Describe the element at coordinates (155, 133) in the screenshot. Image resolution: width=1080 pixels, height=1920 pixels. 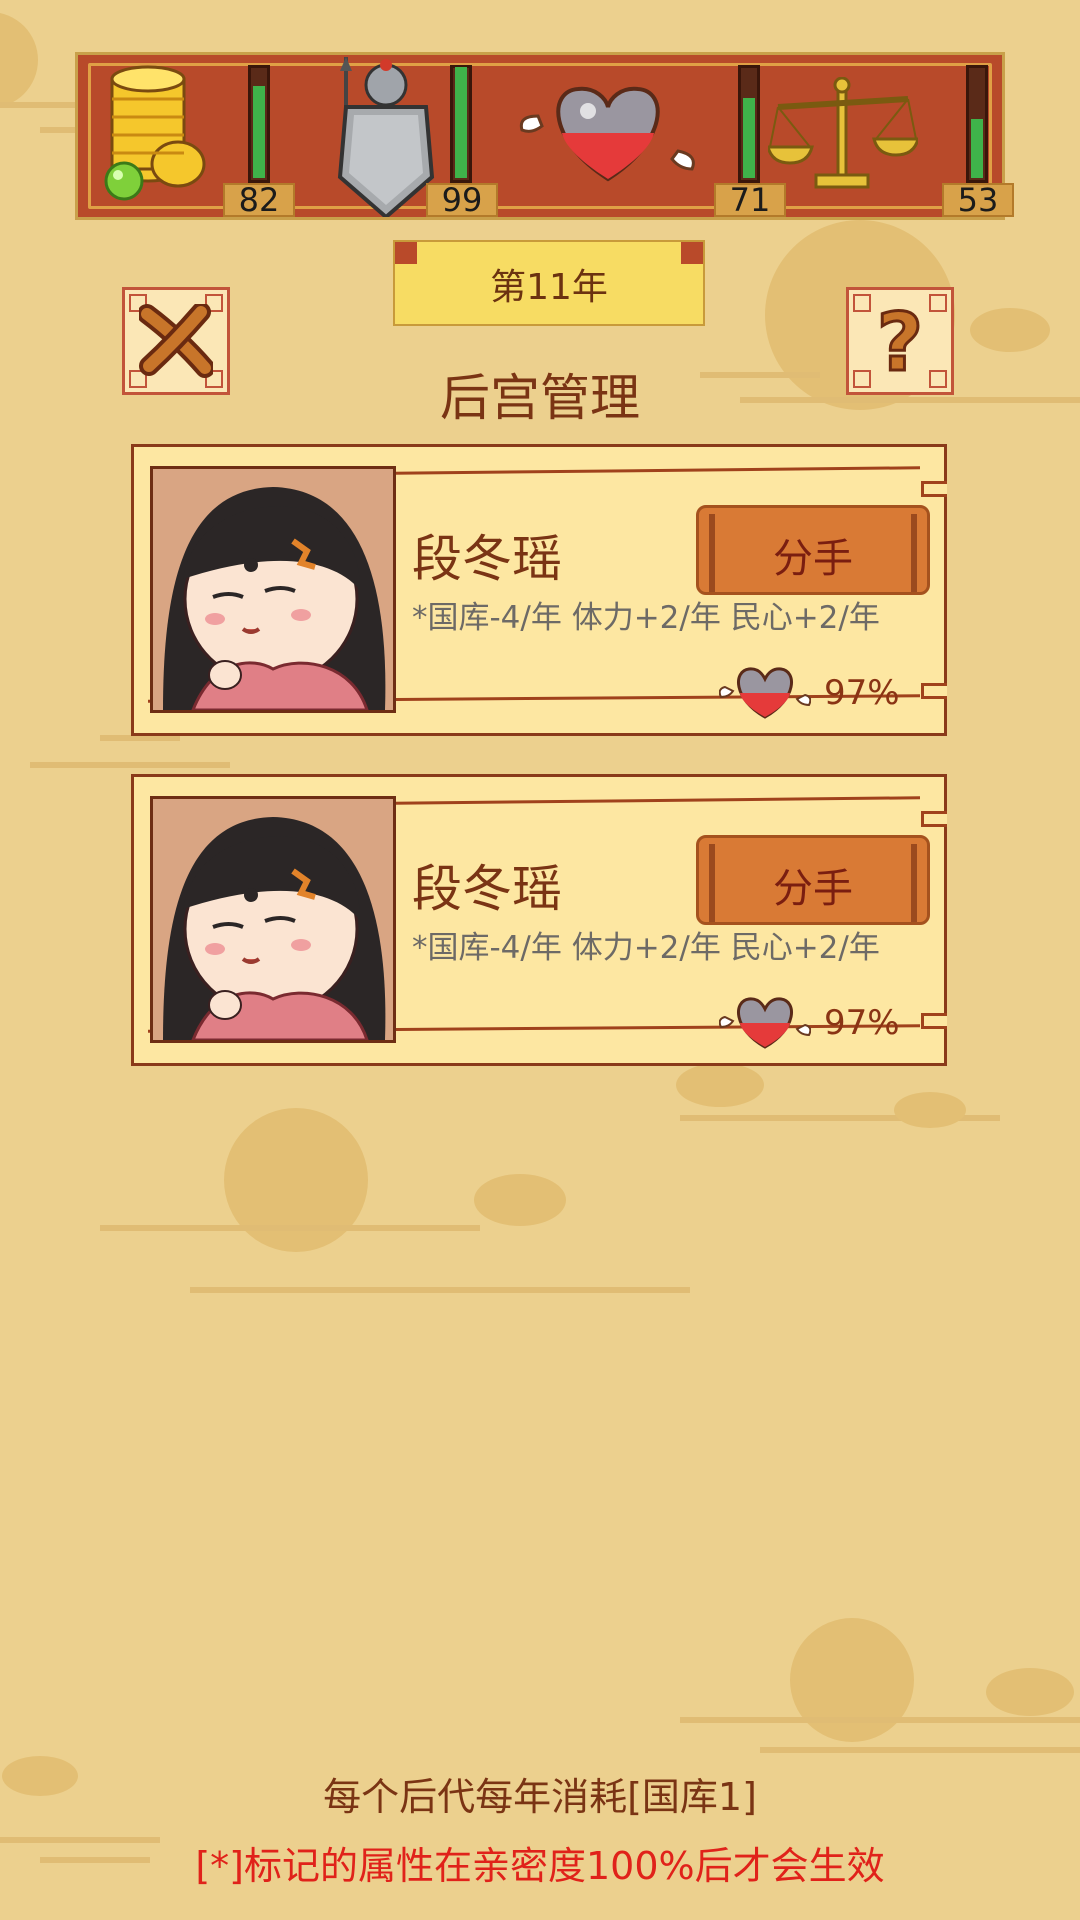
I see `gold-coins-icon` at that location.